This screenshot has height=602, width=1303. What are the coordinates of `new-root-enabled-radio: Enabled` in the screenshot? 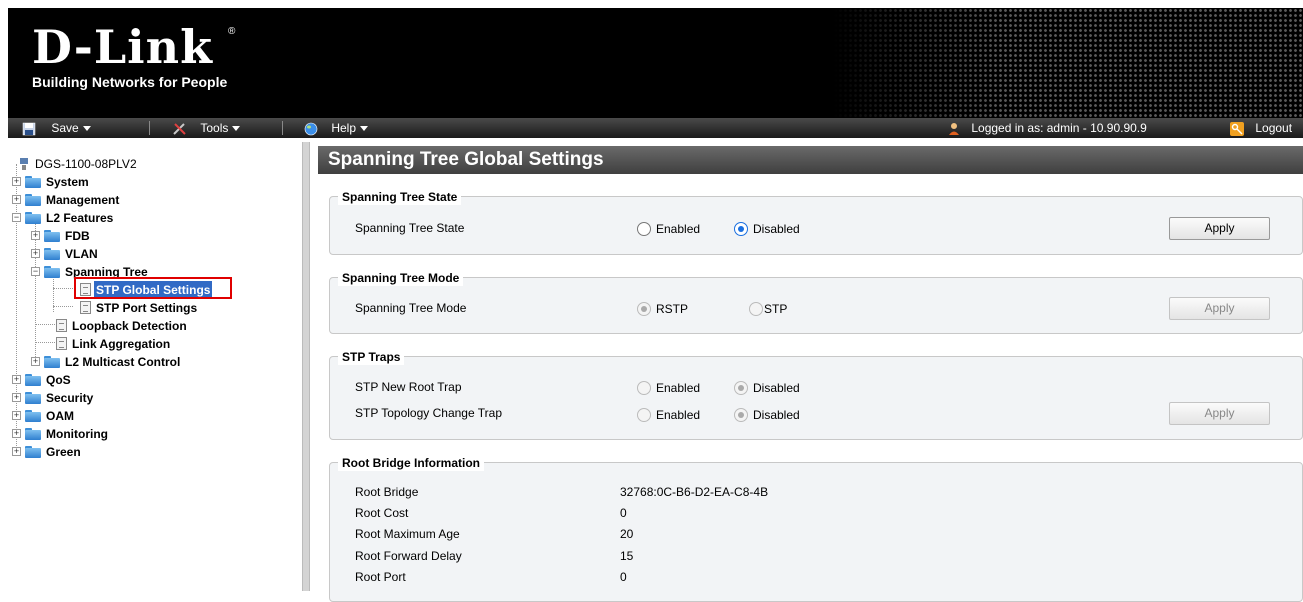 It's located at (668, 388).